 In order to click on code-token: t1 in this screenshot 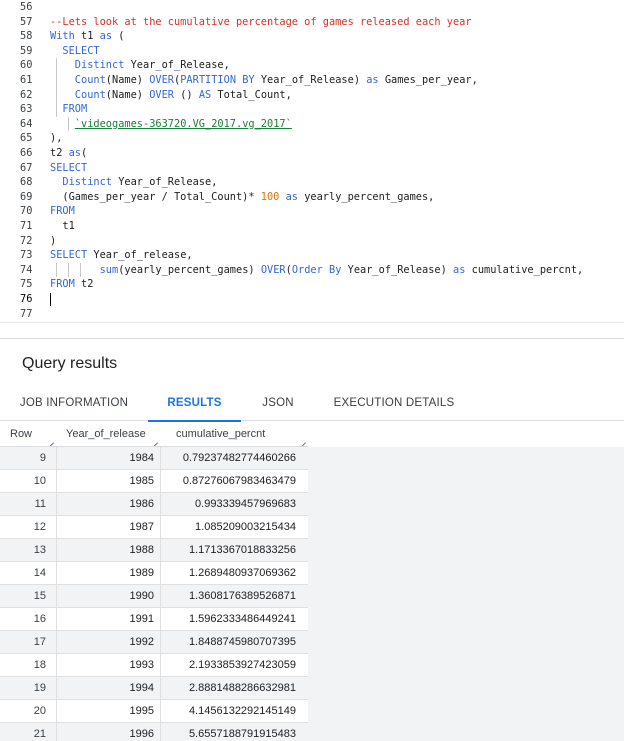, I will do `click(87, 36)`.